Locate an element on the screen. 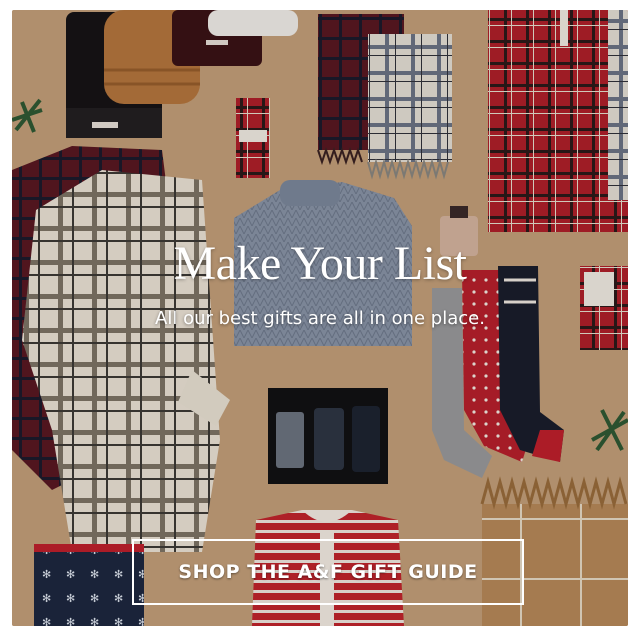 This screenshot has height=635, width=639. hero-headline: Make Your List is located at coordinates (320, 263).